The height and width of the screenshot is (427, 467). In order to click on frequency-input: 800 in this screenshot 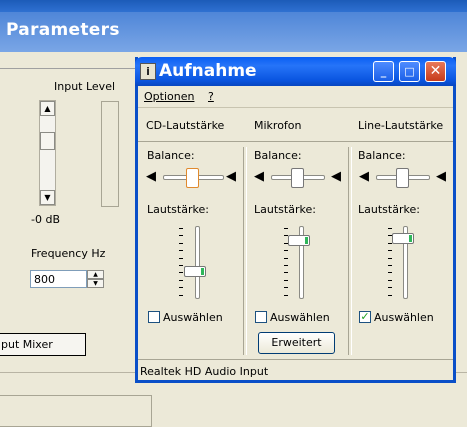, I will do `click(58, 279)`.